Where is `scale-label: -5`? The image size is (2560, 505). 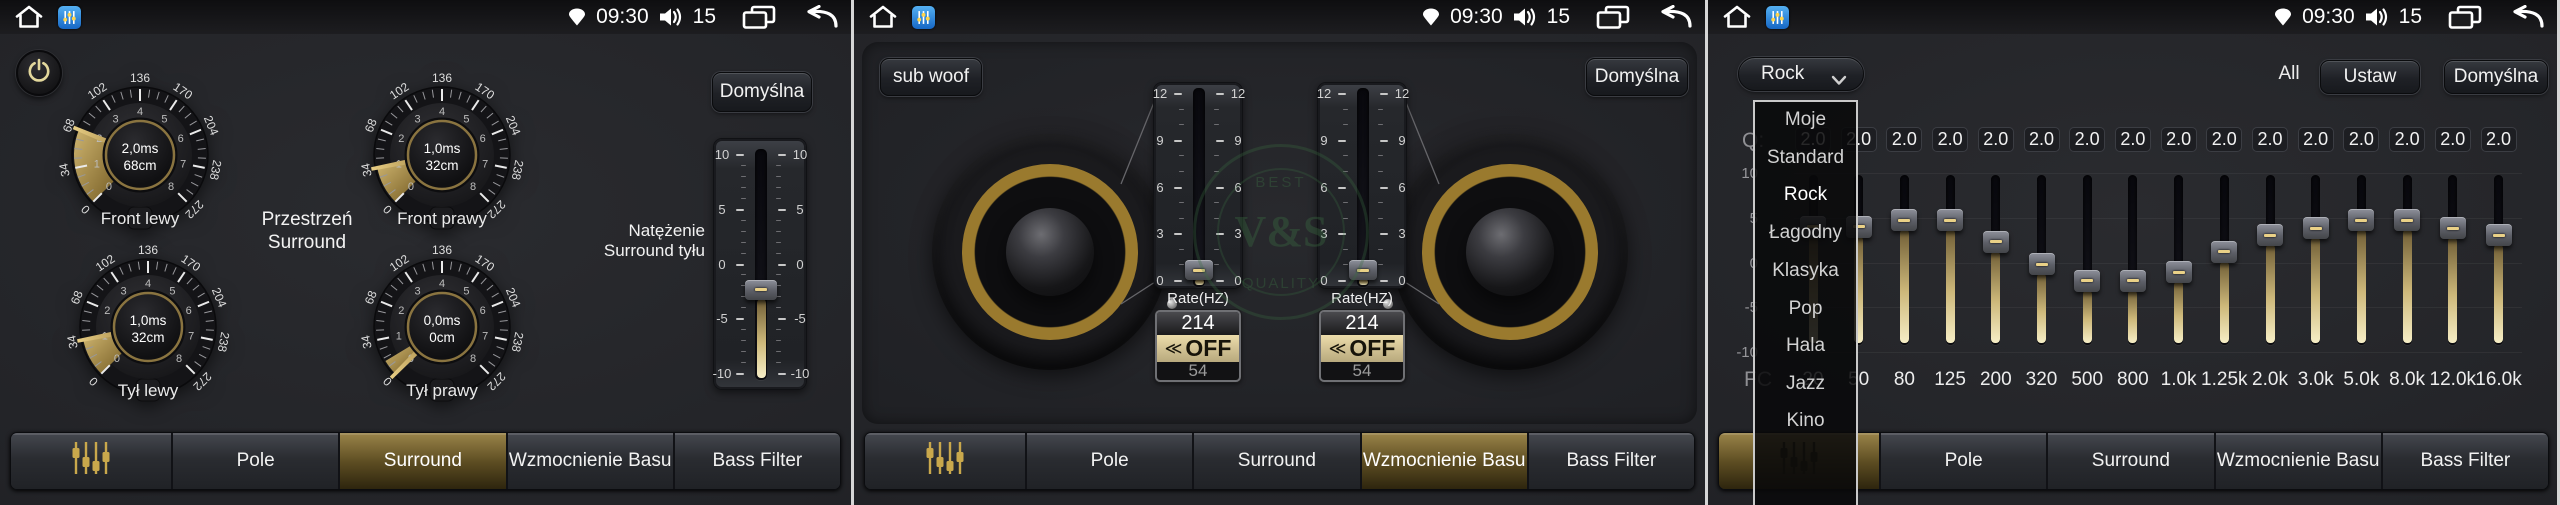
scale-label: -5 is located at coordinates (722, 319).